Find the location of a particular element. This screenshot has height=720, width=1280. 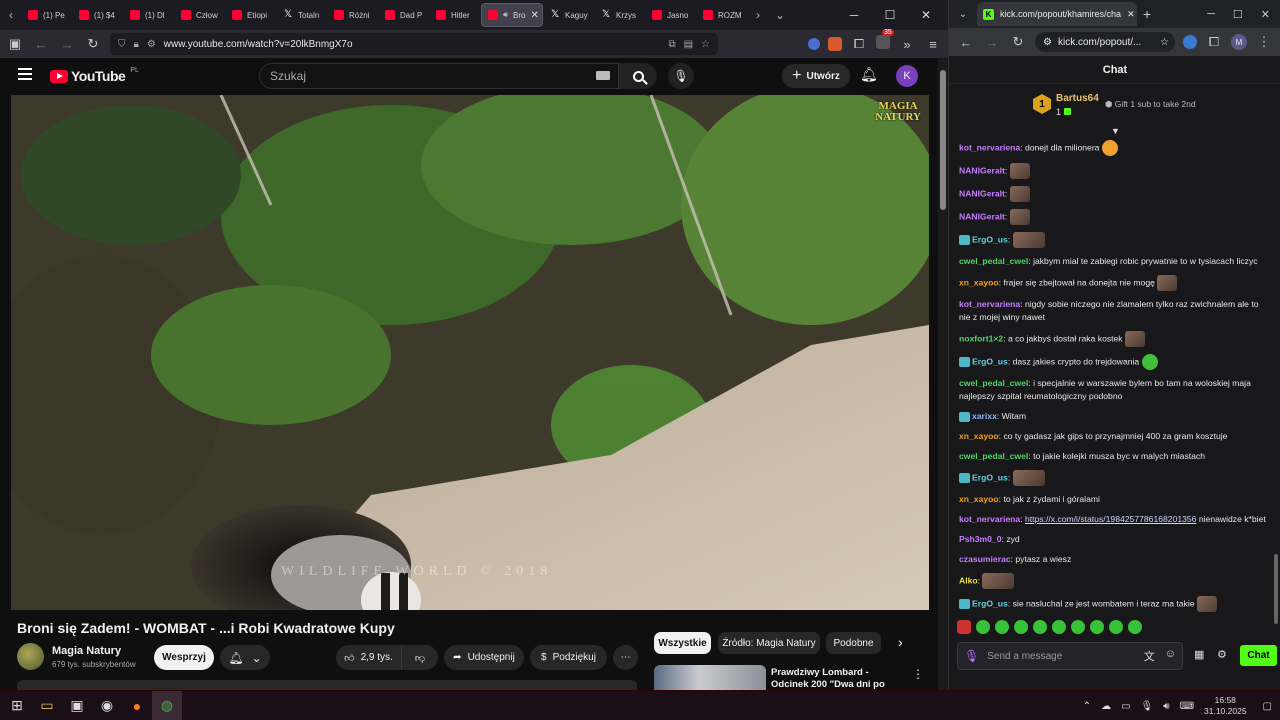

chip-source: Źródło: Magia Natury is located at coordinates (769, 643).